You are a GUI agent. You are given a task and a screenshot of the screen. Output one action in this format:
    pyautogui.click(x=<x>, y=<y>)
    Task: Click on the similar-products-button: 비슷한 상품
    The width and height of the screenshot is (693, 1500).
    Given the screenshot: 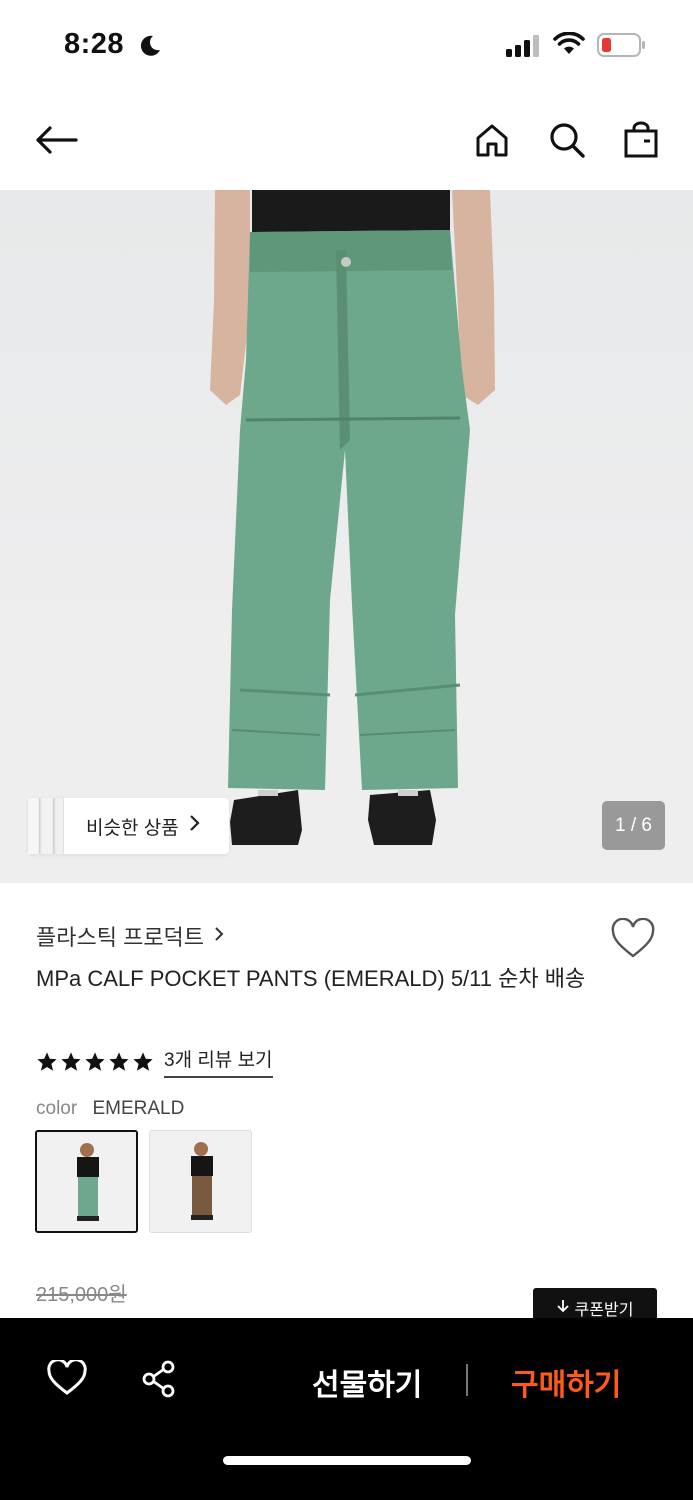 What is the action you would take?
    pyautogui.click(x=128, y=826)
    